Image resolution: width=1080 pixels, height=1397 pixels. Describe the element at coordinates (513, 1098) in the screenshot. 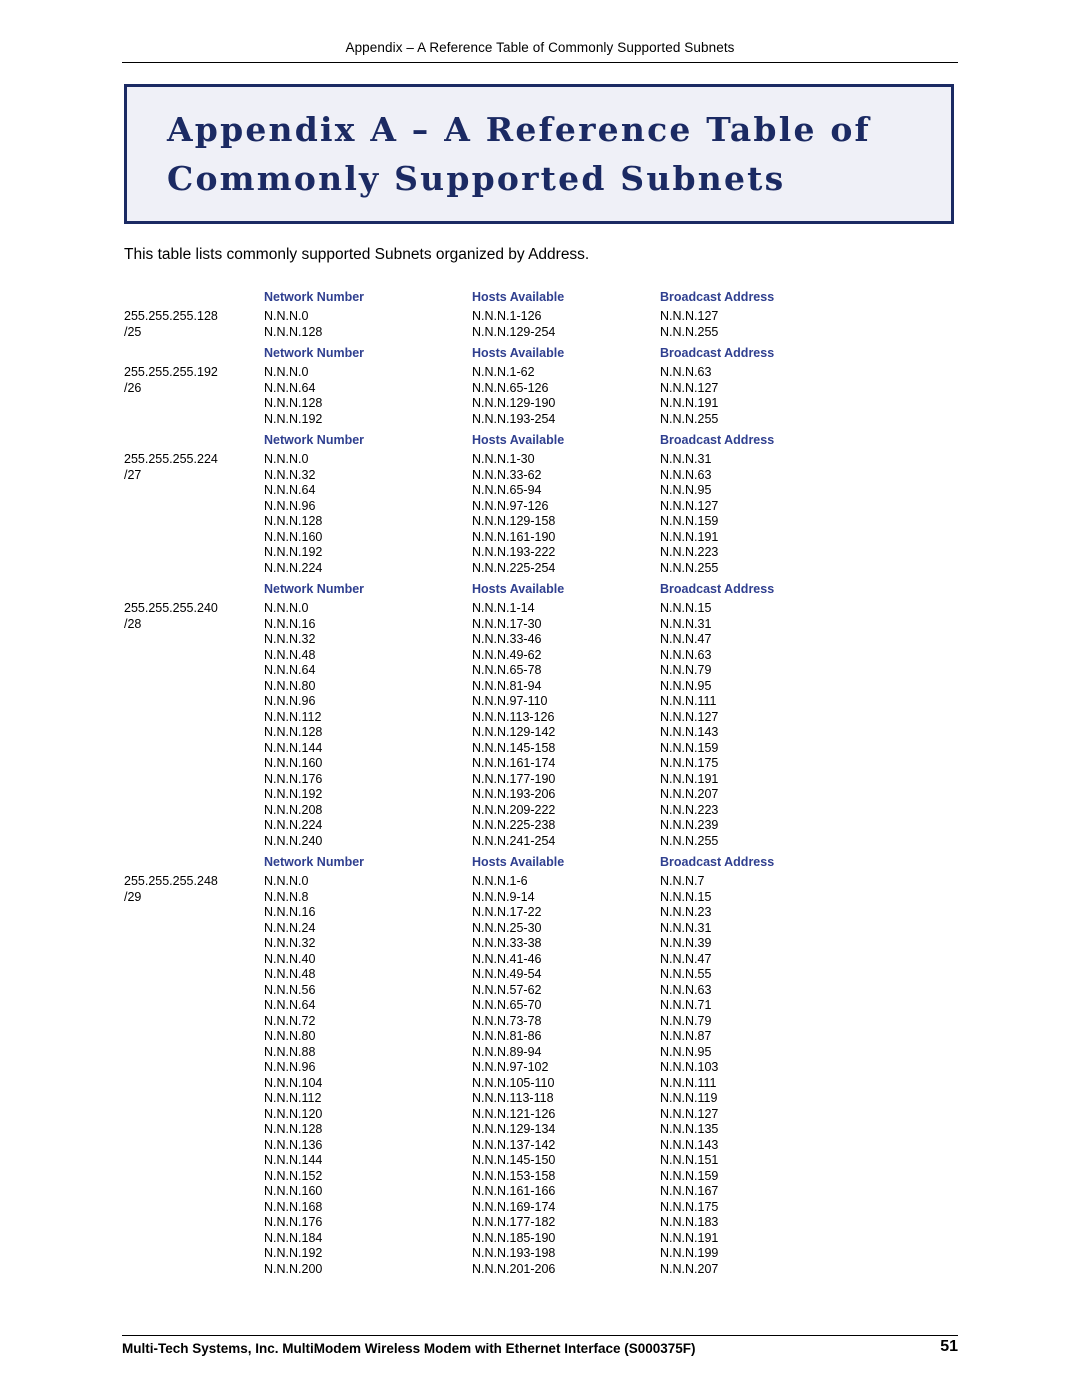

I see `hosts-available-cell: N.N.N.113-118` at that location.